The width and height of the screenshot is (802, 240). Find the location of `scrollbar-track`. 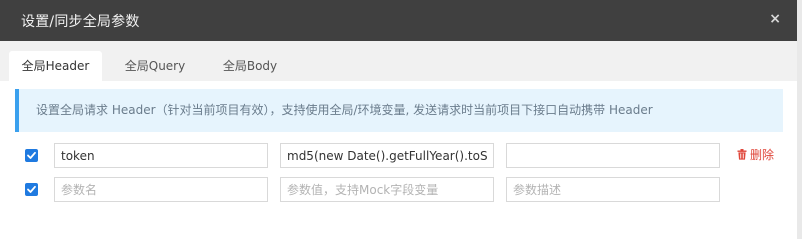

scrollbar-track is located at coordinates (799, 119).